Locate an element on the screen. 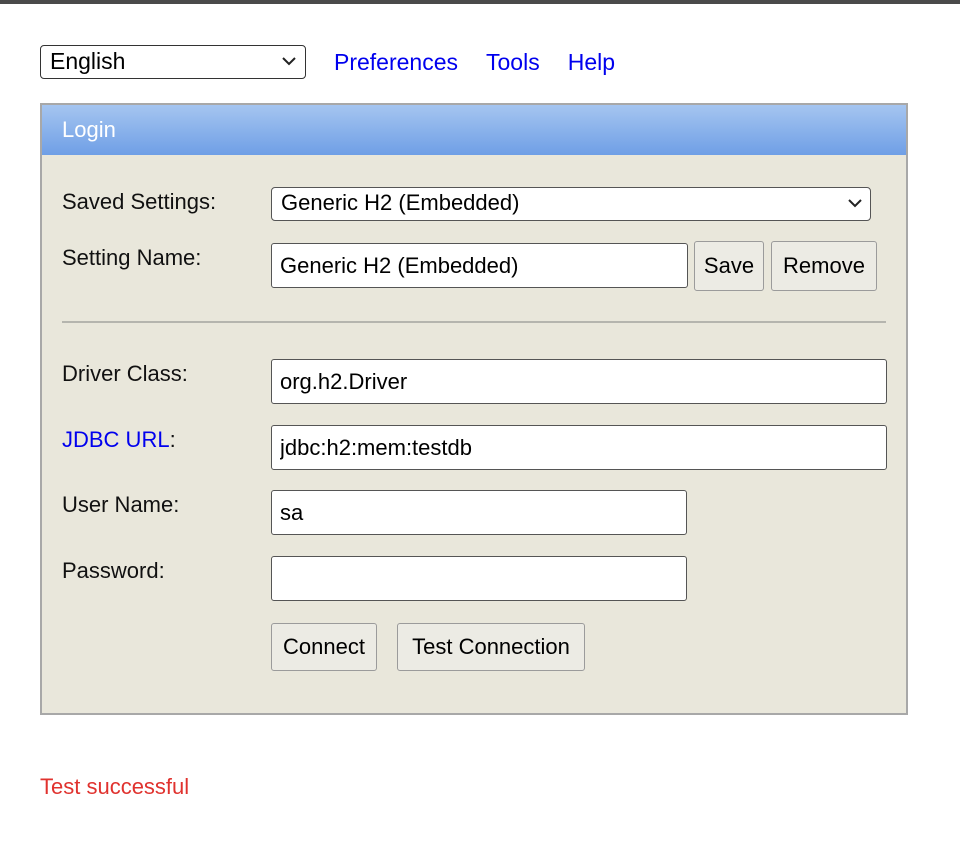 The height and width of the screenshot is (864, 960). preferences-link: Preferences is located at coordinates (396, 62).